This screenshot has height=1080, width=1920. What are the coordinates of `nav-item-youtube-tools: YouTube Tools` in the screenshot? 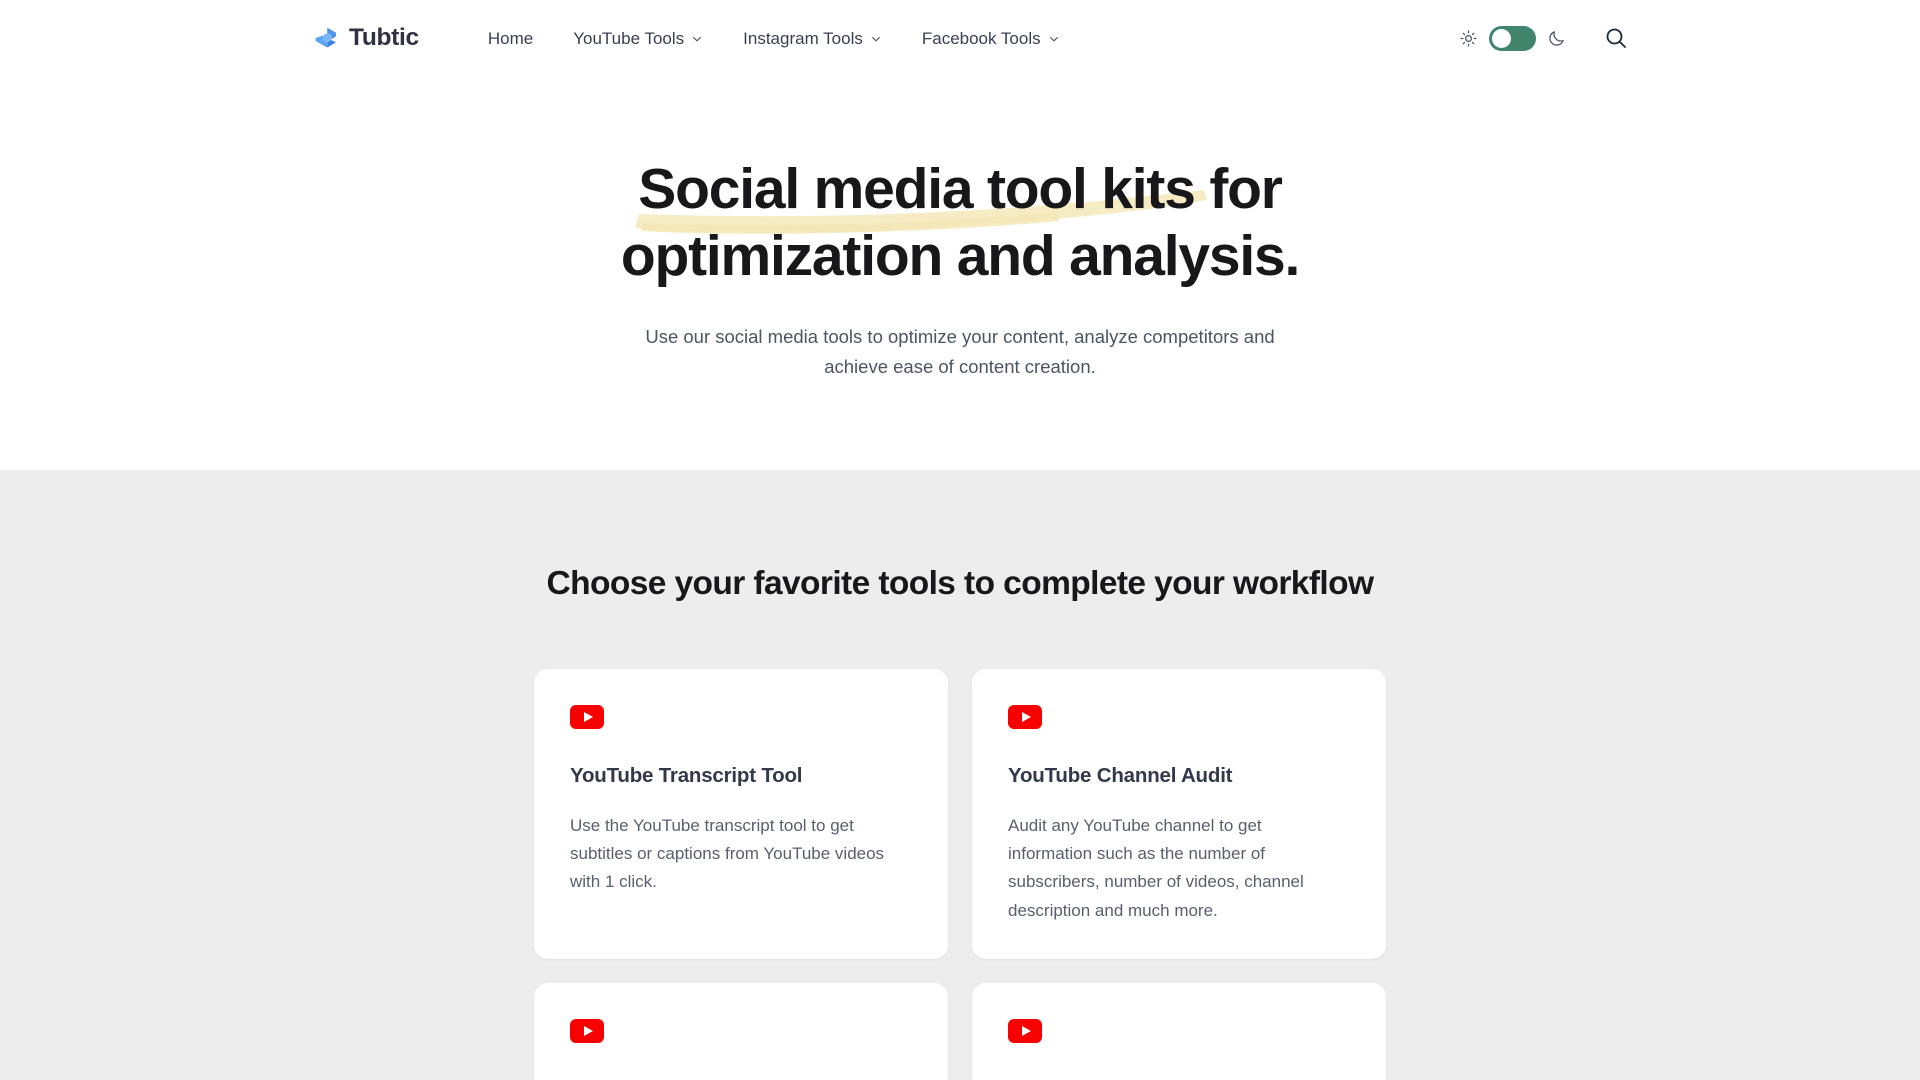 It's located at (638, 38).